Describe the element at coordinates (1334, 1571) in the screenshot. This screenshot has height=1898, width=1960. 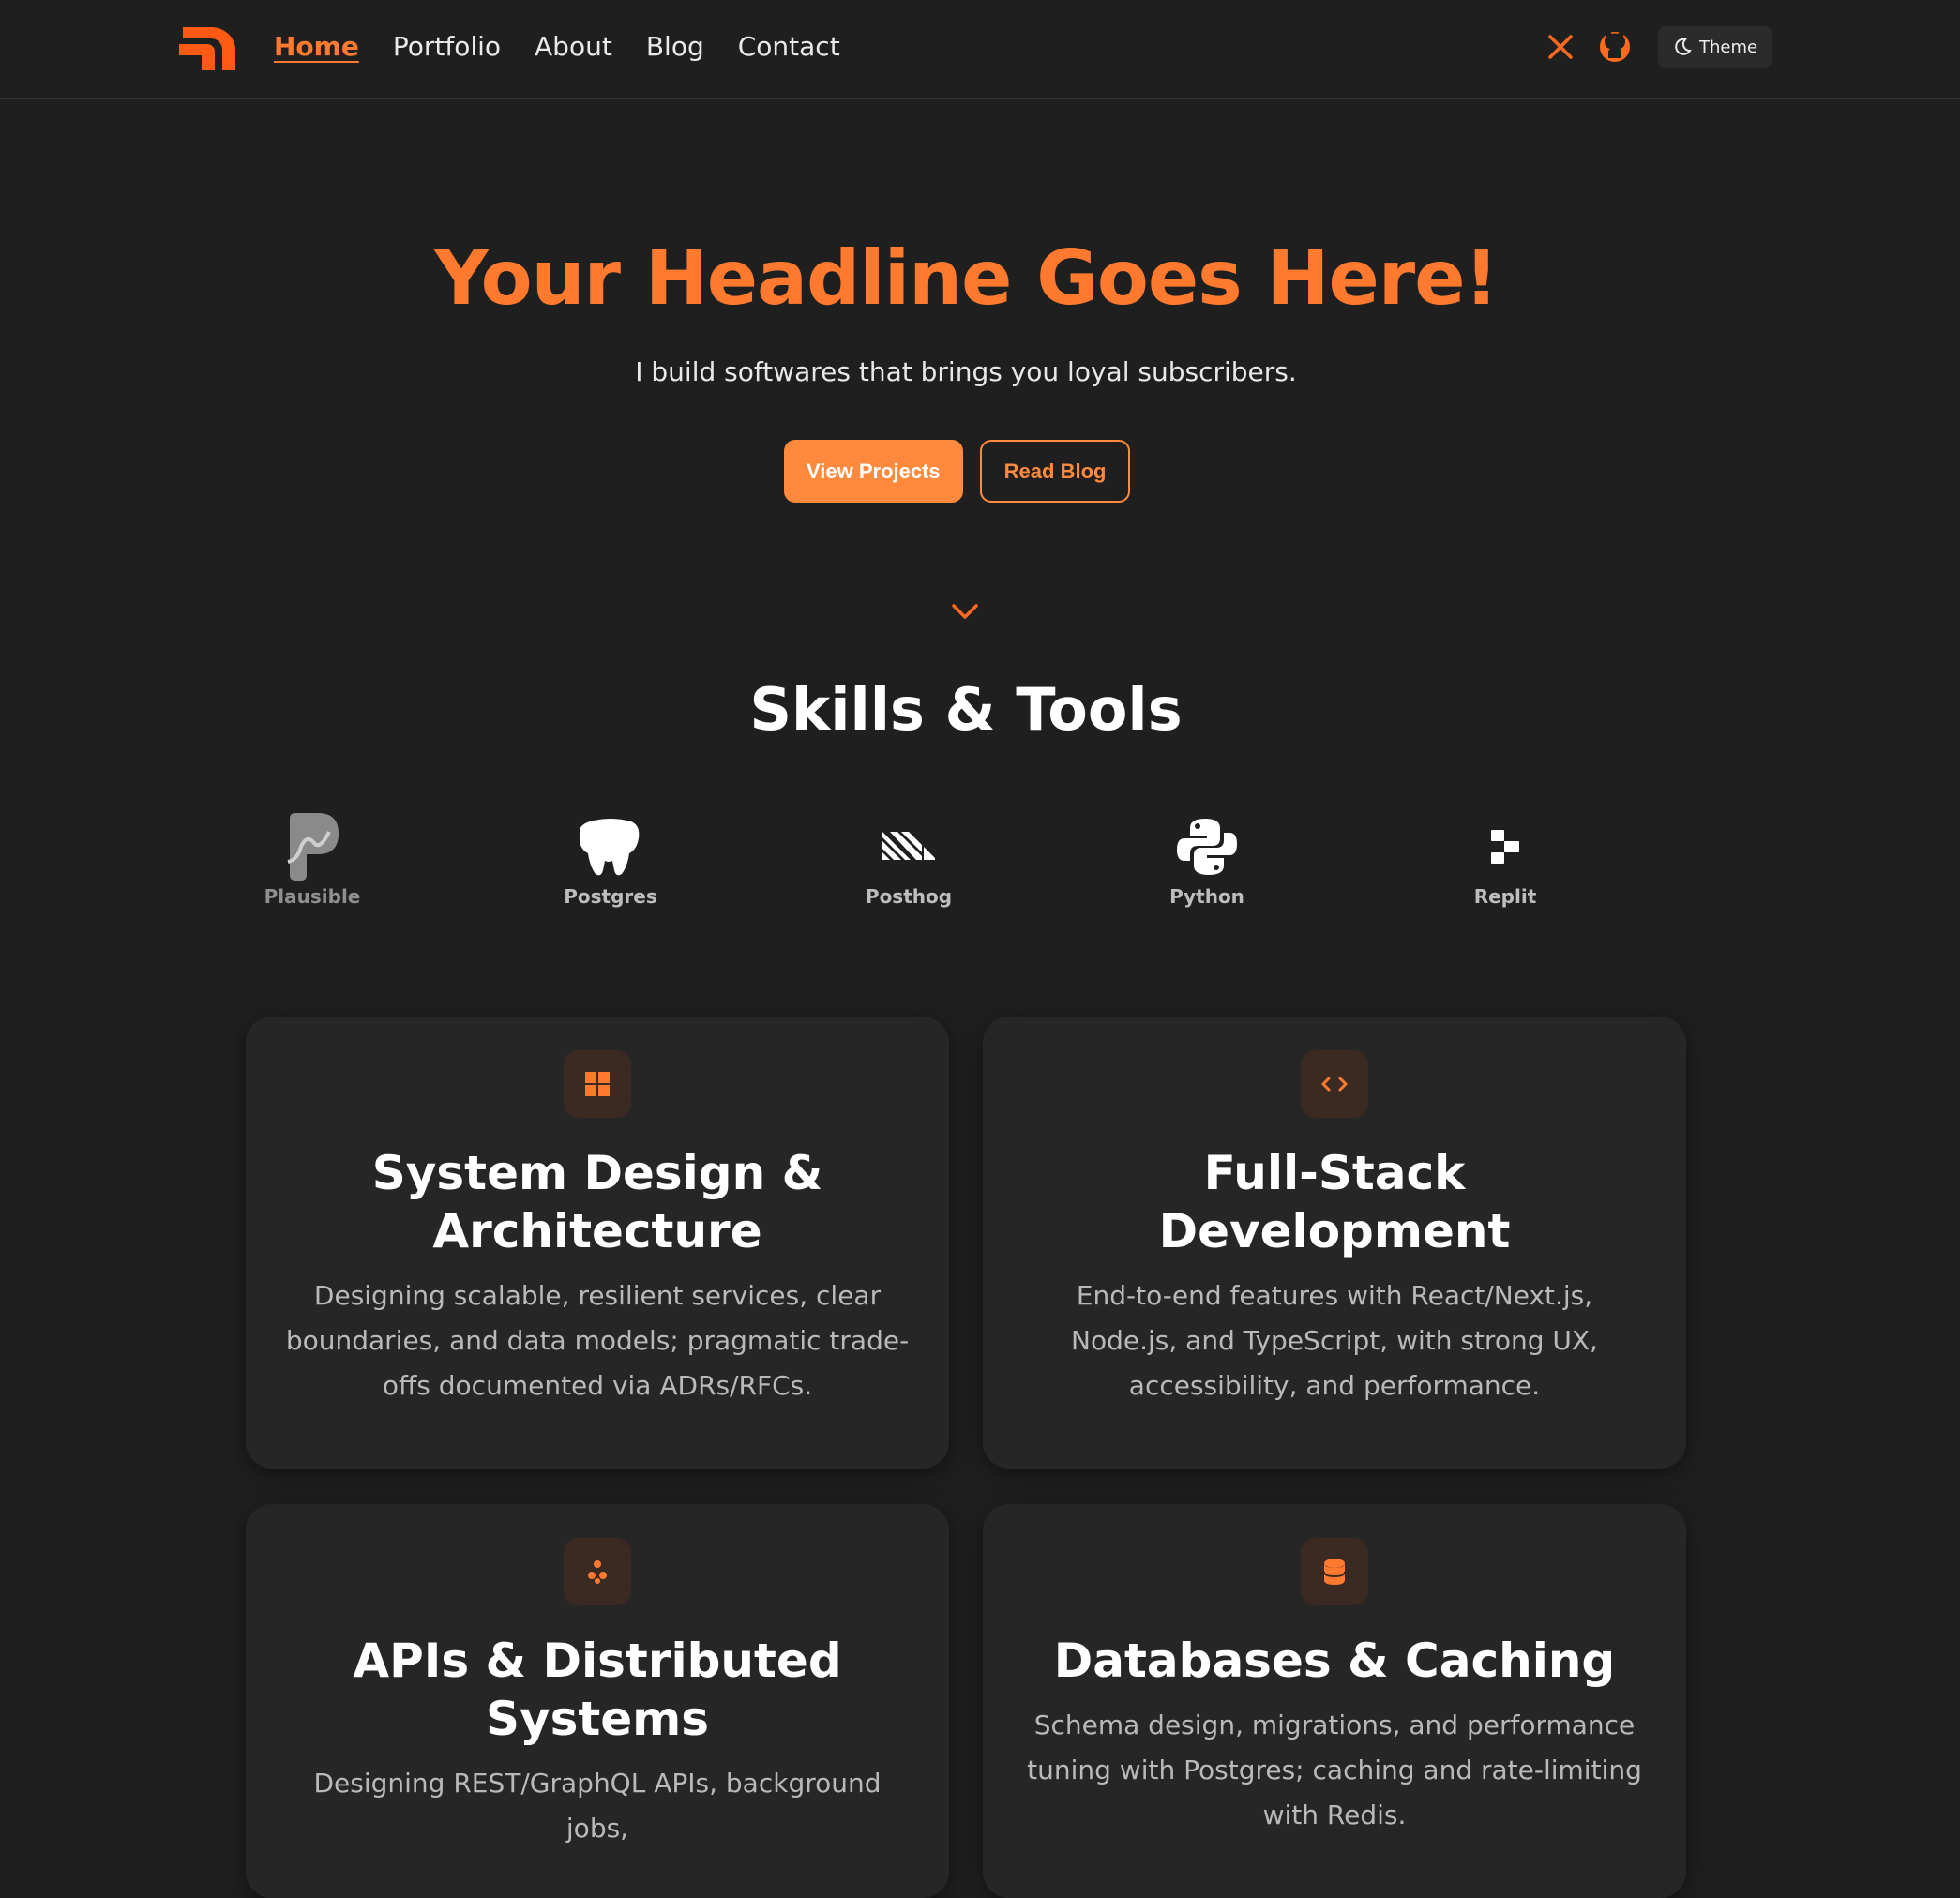
I see `database-icon` at that location.